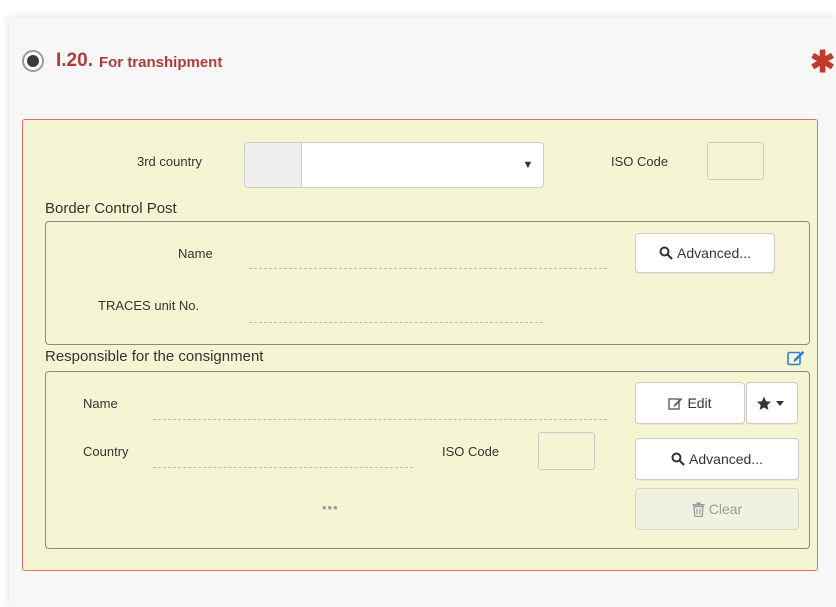  Describe the element at coordinates (772, 403) in the screenshot. I see `favorites-dropdown-button` at that location.